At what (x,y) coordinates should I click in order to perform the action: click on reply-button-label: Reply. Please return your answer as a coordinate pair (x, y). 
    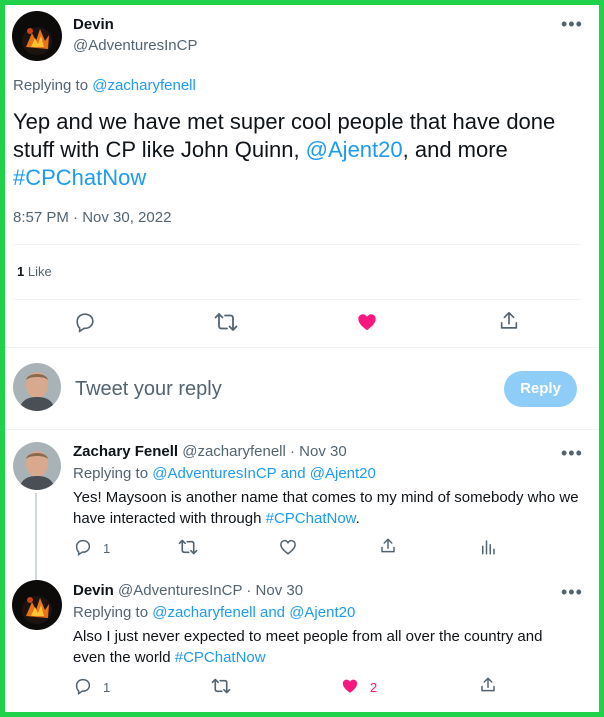
    Looking at the image, I should click on (540, 388).